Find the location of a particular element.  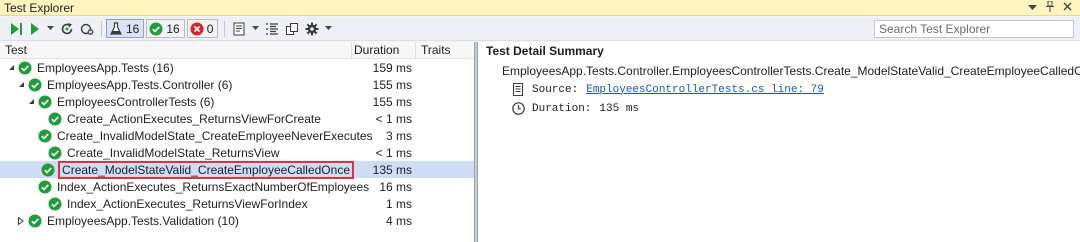

detail-heading: Test Detail Summary is located at coordinates (545, 51).